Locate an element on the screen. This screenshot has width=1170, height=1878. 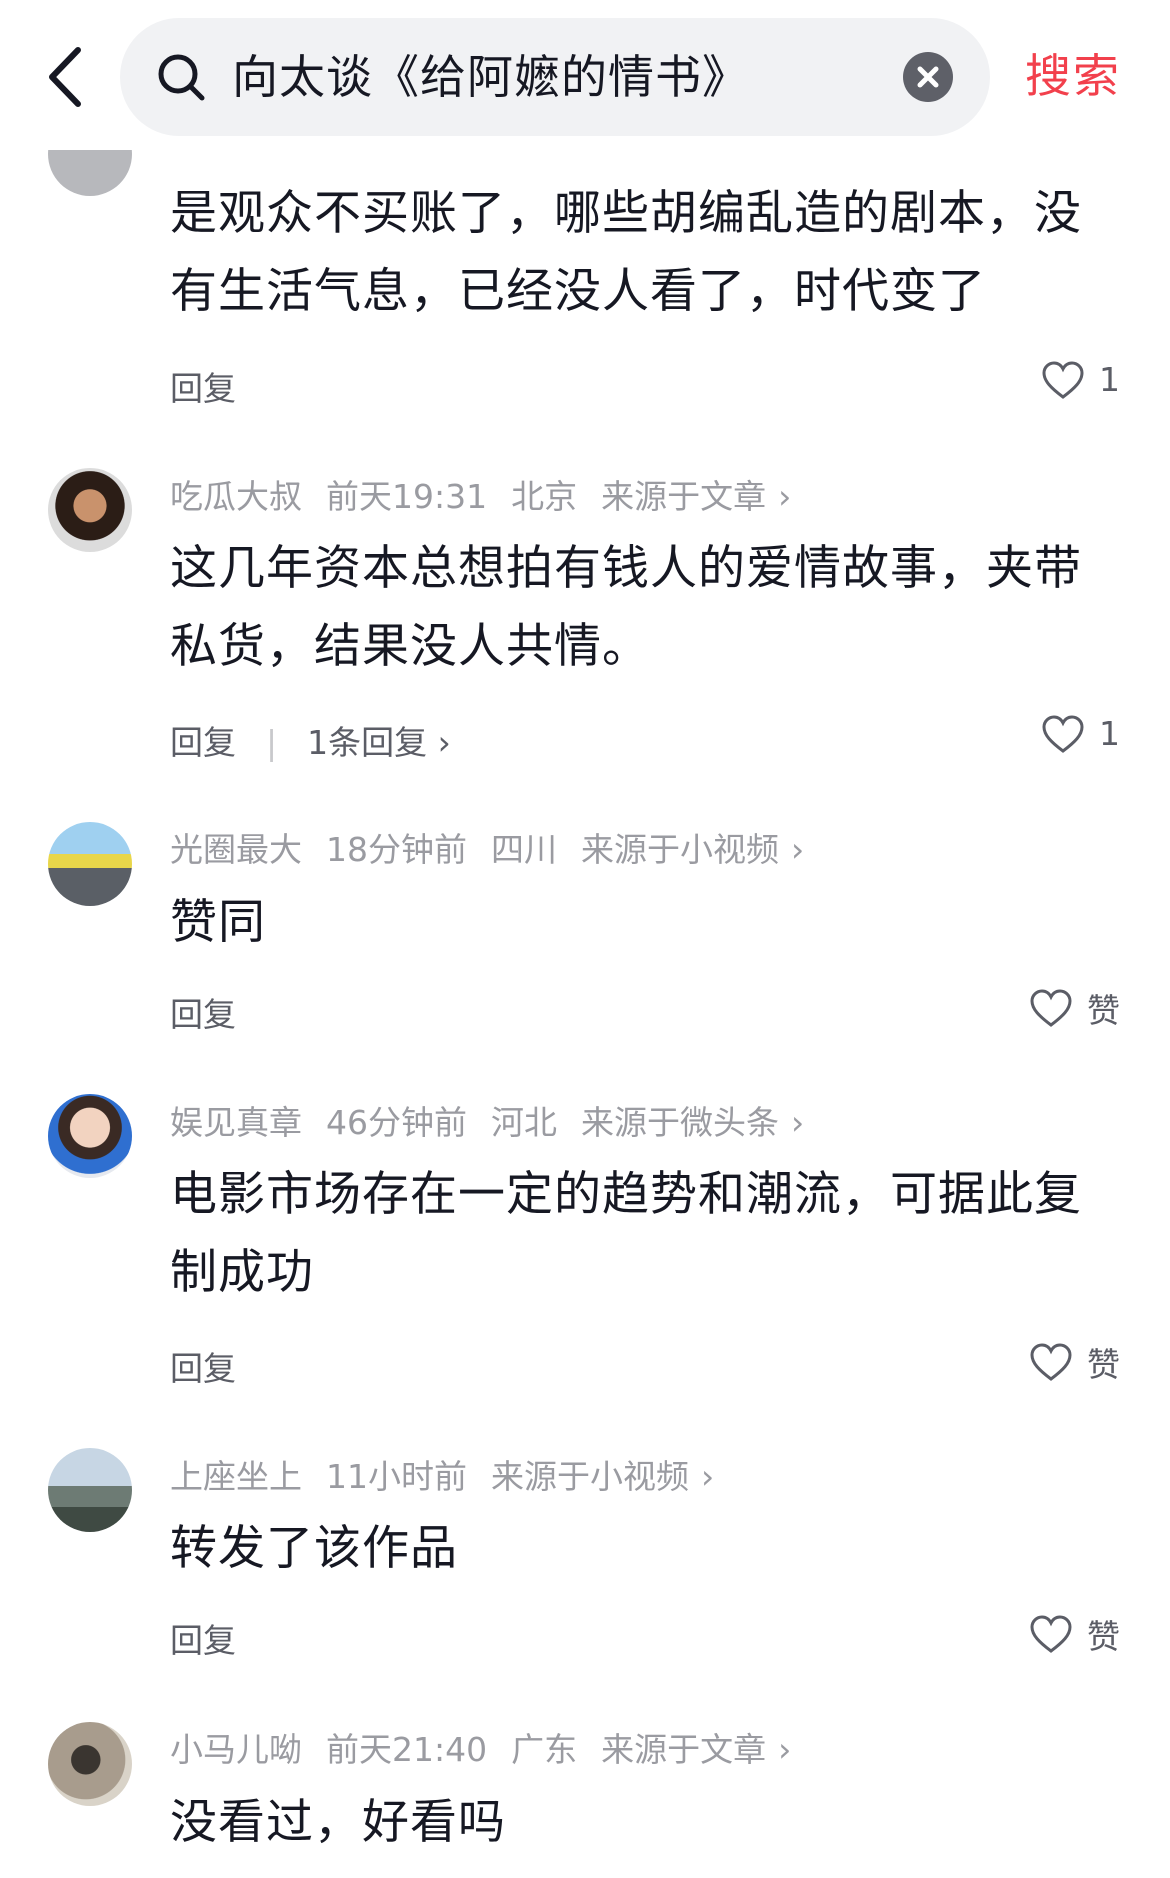
comment-content: 转发了该作品 is located at coordinates (314, 1548).